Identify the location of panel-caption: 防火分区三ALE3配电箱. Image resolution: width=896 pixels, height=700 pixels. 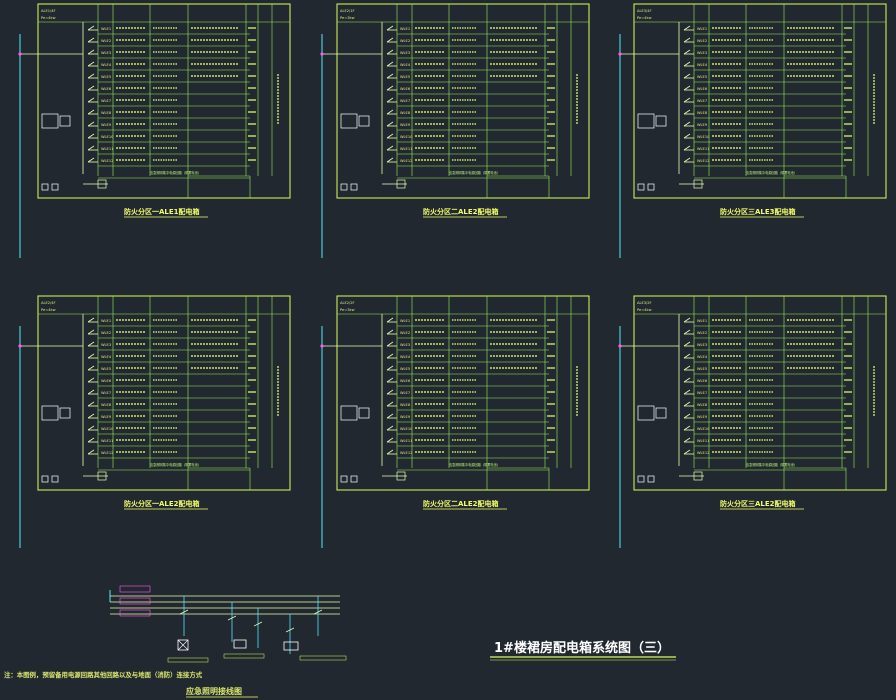
(758, 211).